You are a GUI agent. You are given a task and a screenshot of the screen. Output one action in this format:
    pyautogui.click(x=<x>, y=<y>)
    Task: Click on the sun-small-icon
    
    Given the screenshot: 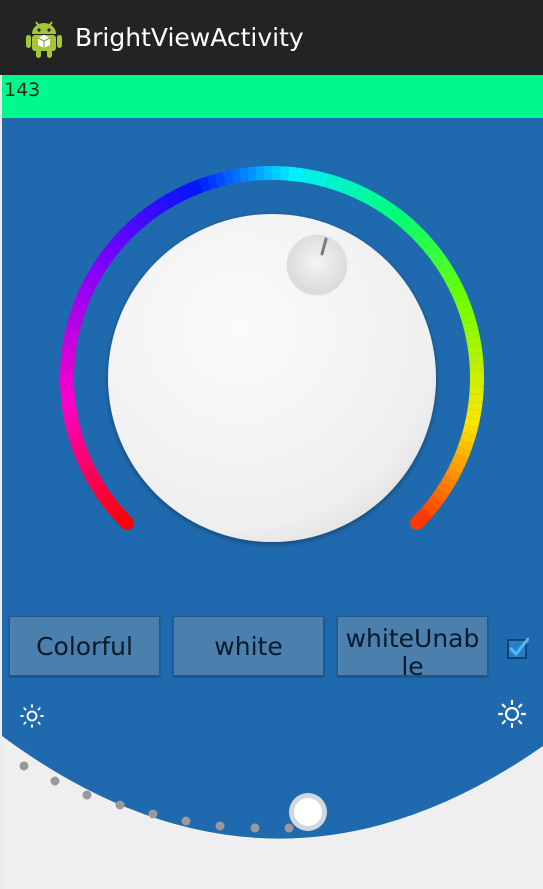 What is the action you would take?
    pyautogui.click(x=32, y=716)
    